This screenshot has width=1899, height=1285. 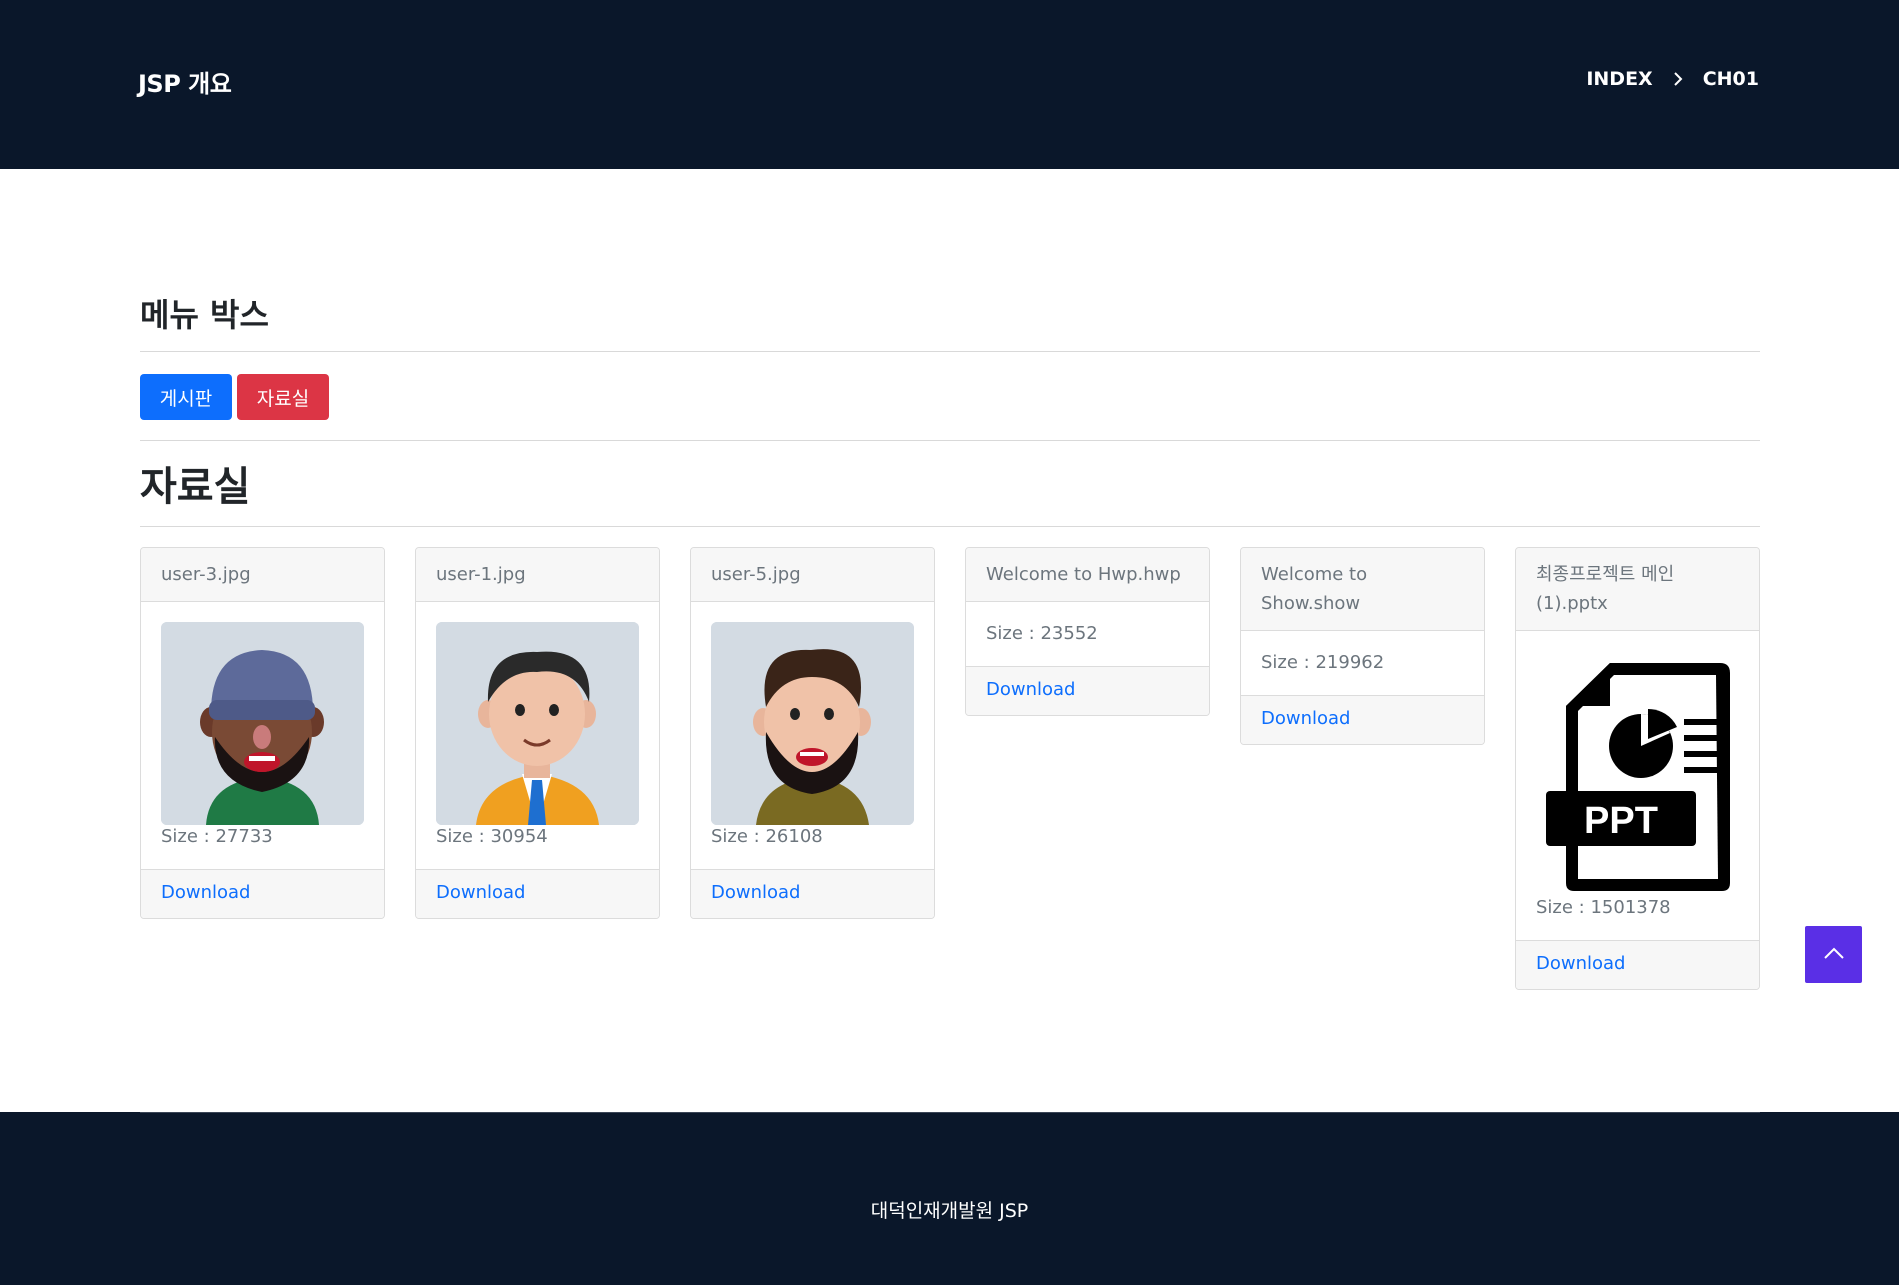 I want to click on footer-text: 대덕인재개발원 JSP, so click(x=949, y=1211).